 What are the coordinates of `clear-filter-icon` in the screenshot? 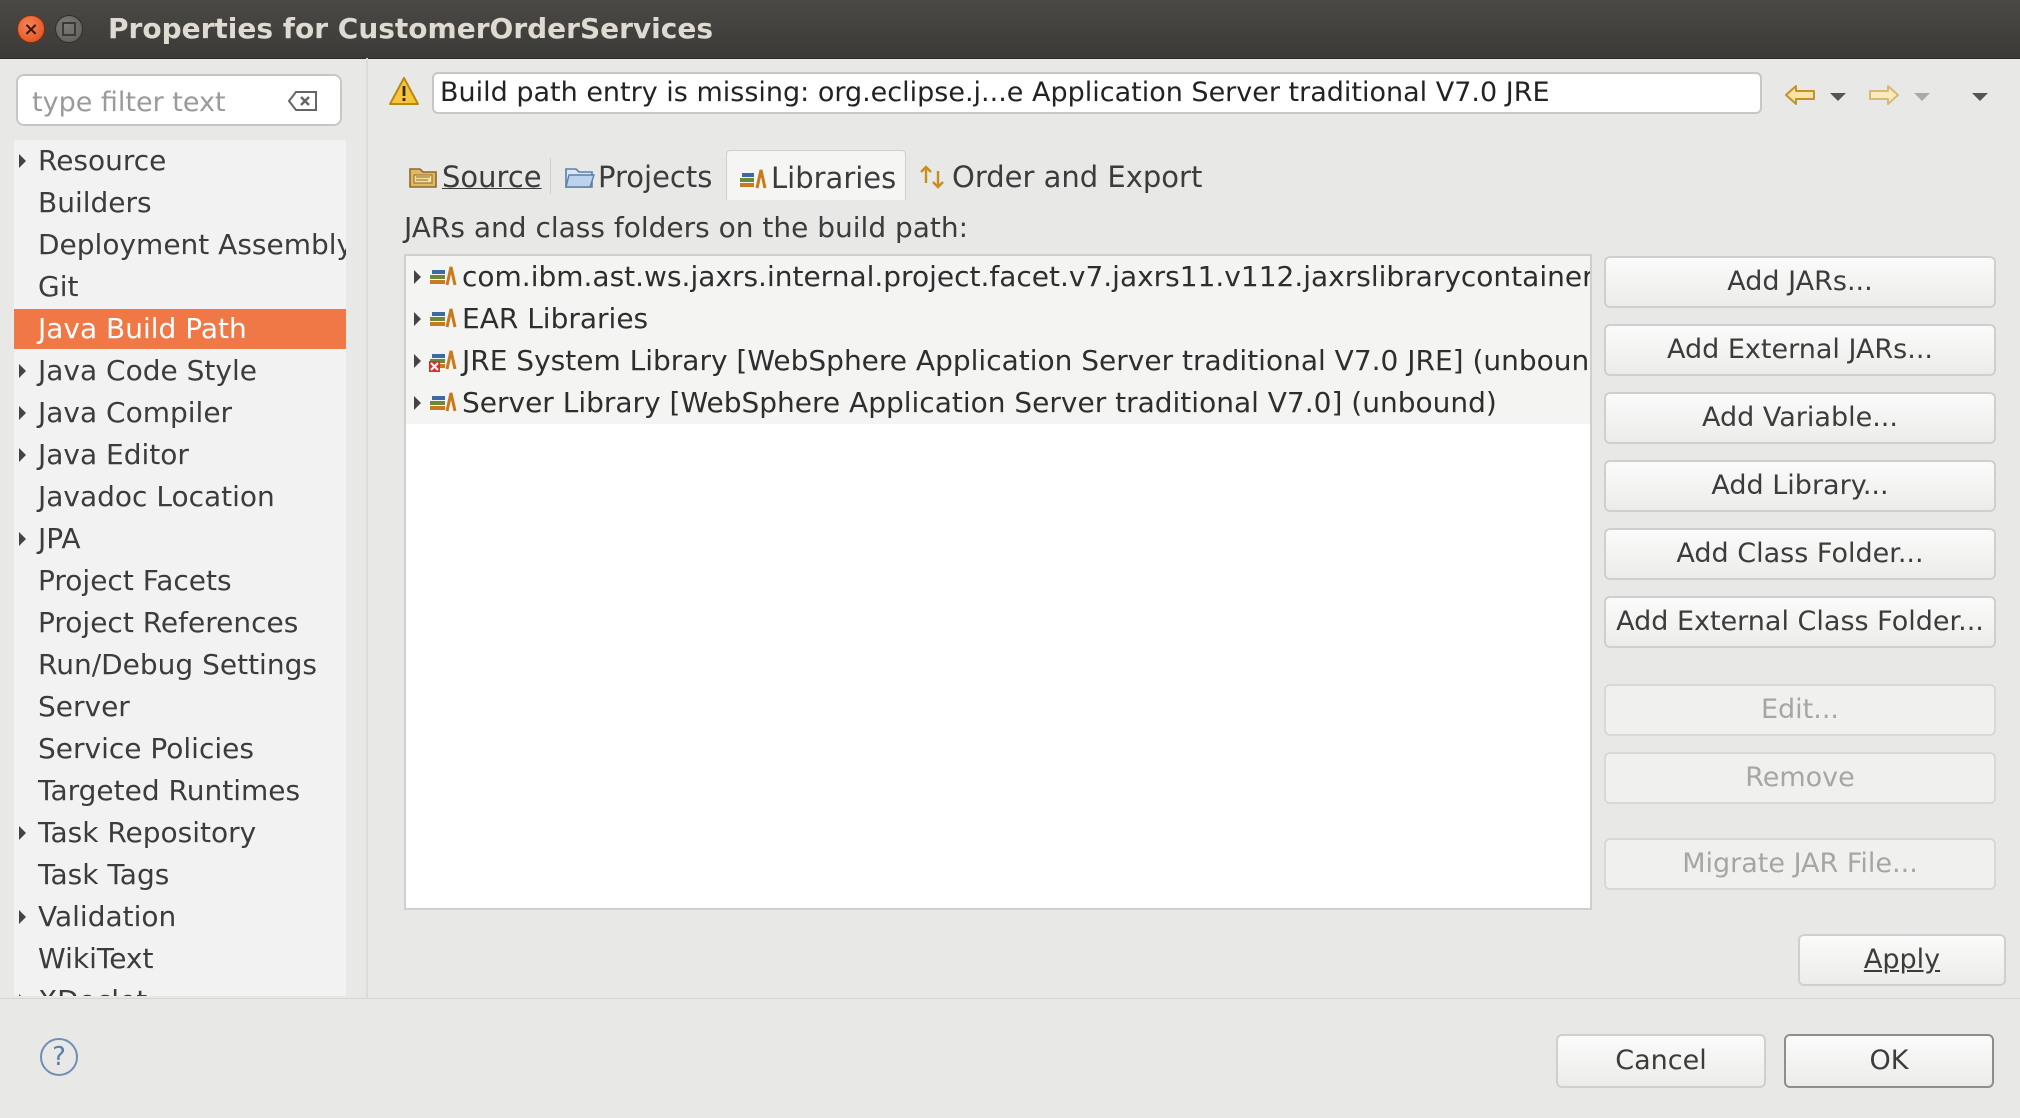 It's located at (303, 101).